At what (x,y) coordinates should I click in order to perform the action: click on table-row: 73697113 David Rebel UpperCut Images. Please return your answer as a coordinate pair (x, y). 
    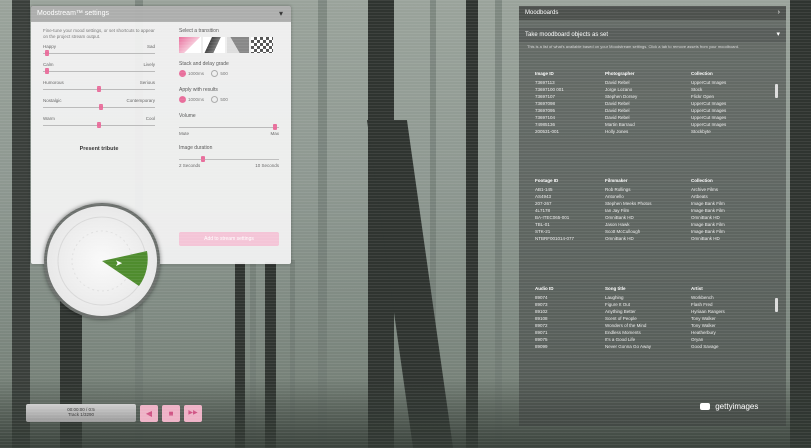
    Looking at the image, I should click on (653, 82).